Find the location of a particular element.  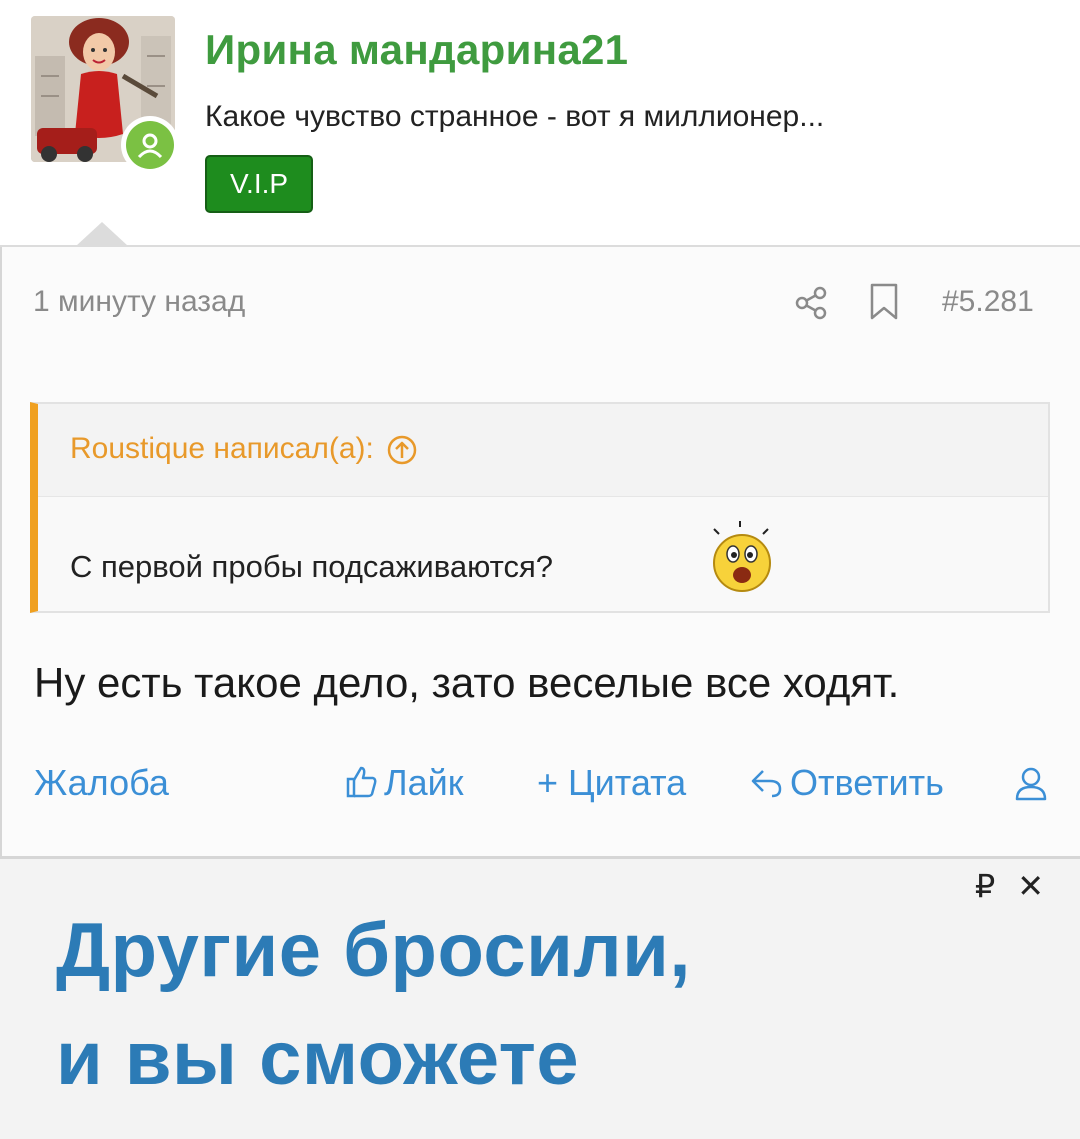

jump-to-quote-icon is located at coordinates (402, 450).